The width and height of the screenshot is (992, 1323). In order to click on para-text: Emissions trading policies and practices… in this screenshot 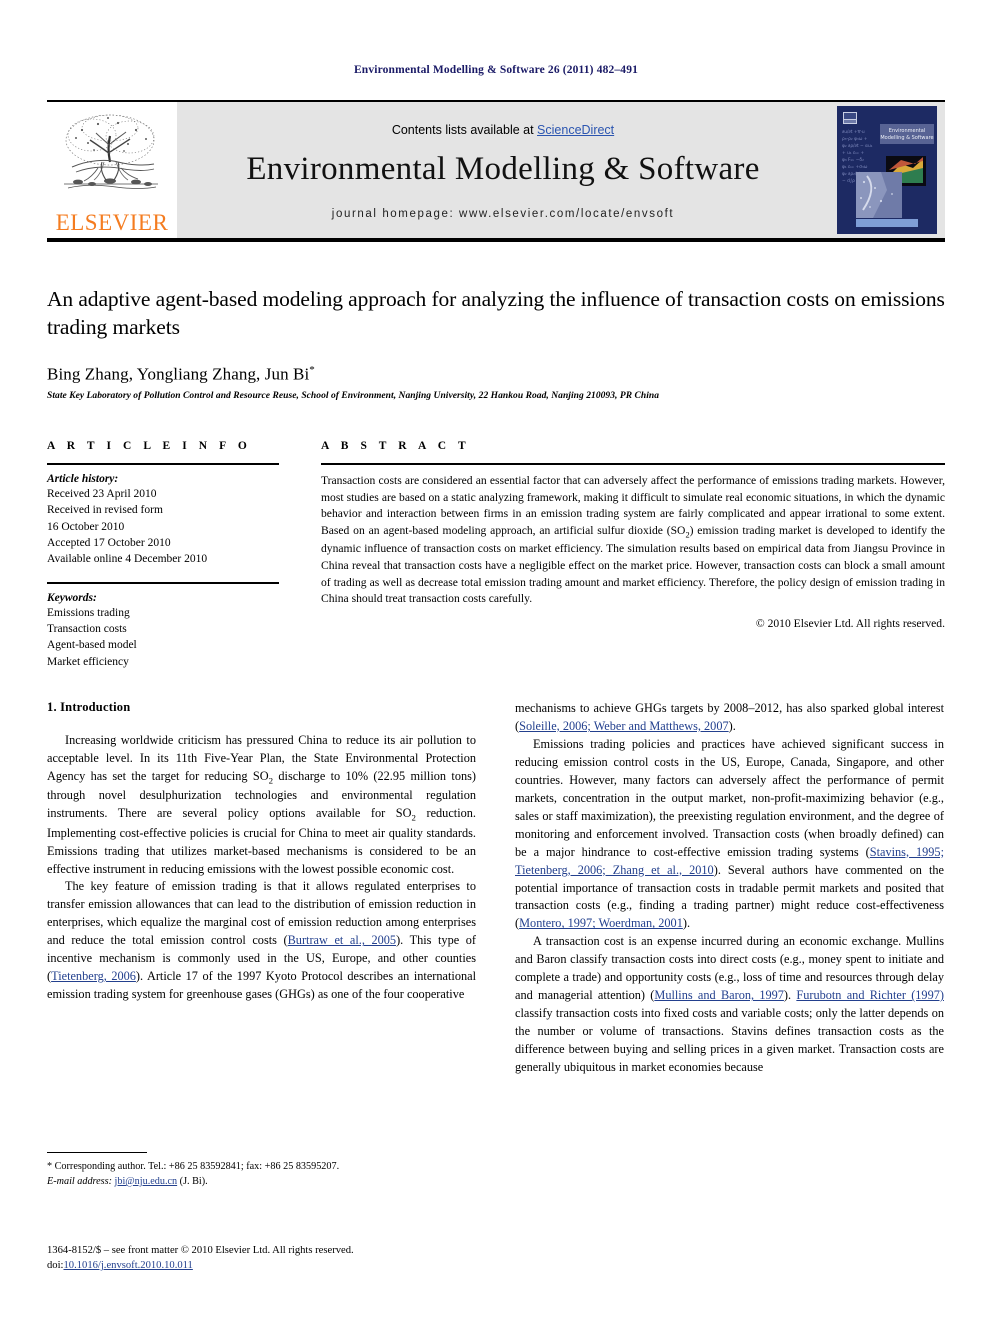, I will do `click(729, 797)`.